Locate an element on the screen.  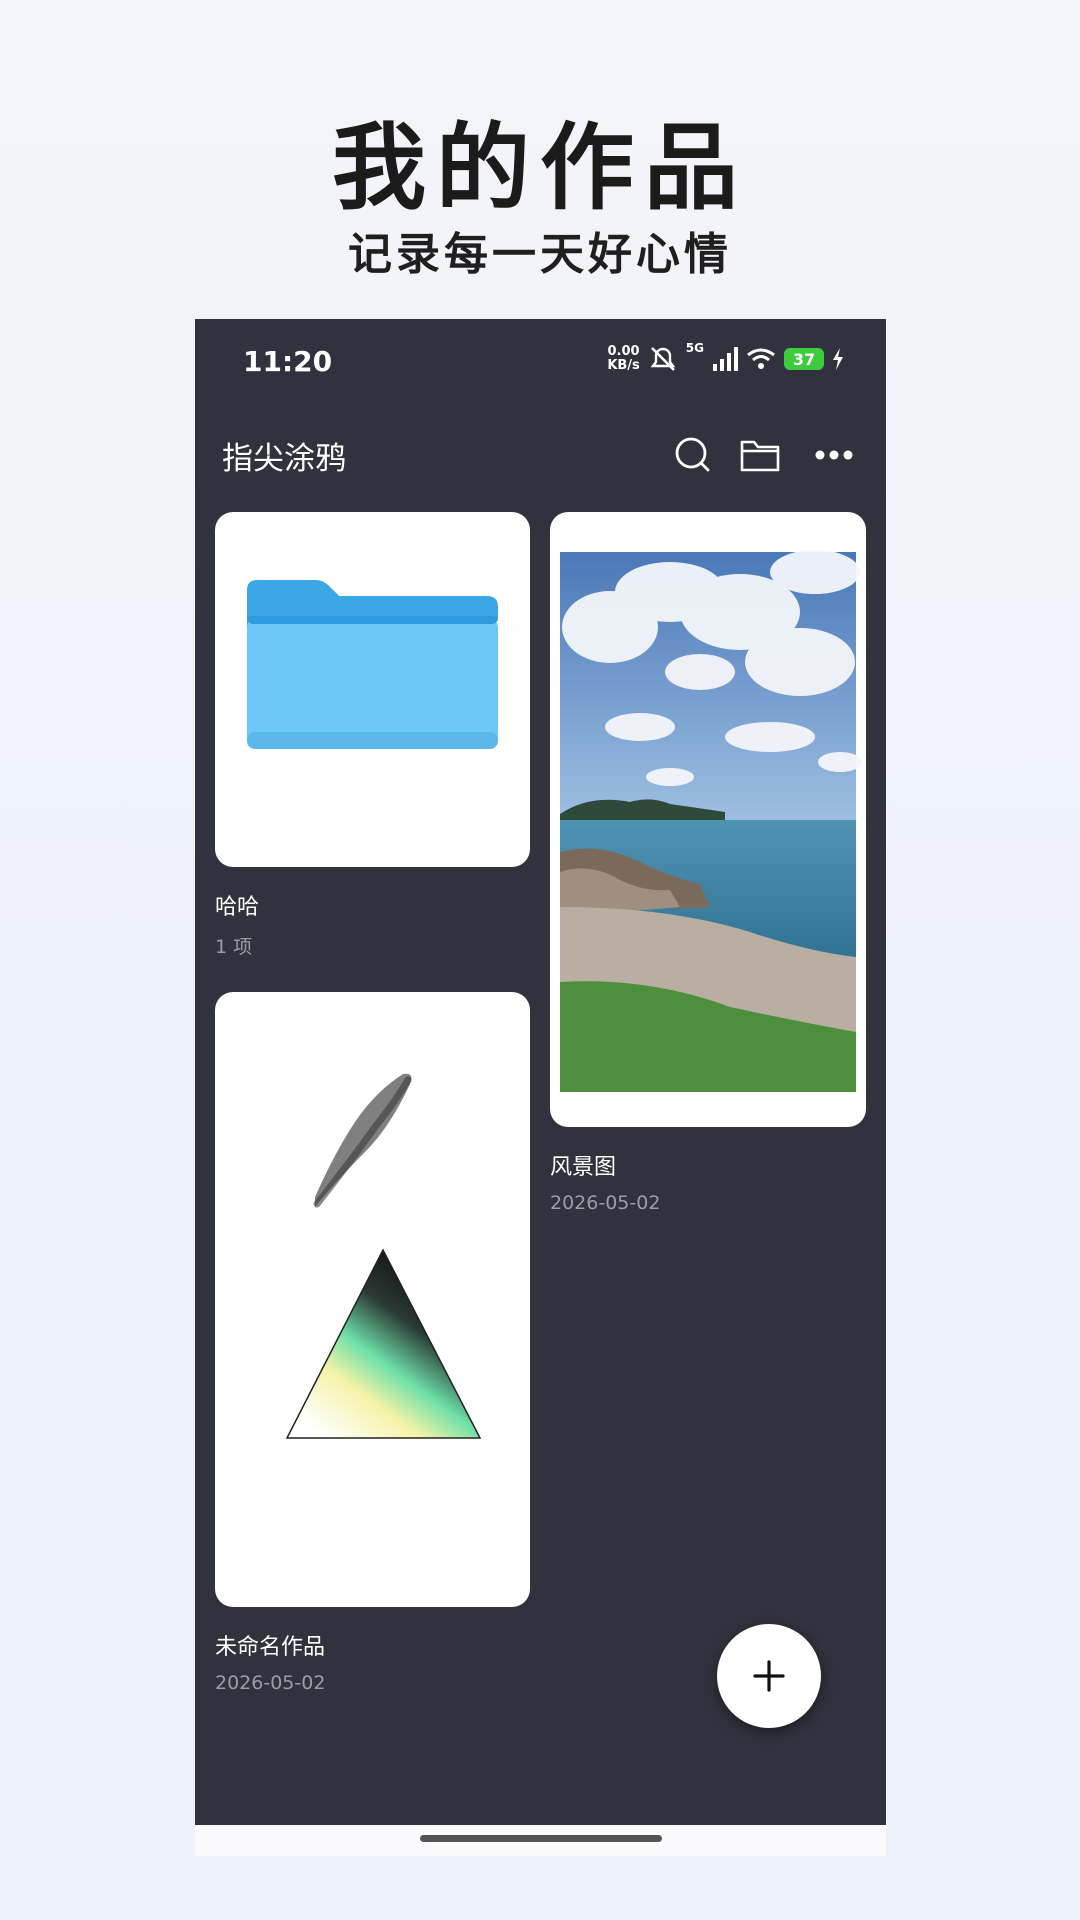
wifi-icon is located at coordinates (761, 358).